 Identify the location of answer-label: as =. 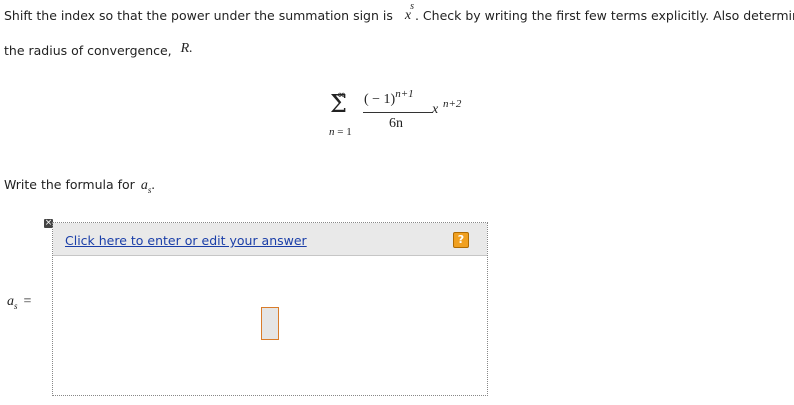
(19, 302).